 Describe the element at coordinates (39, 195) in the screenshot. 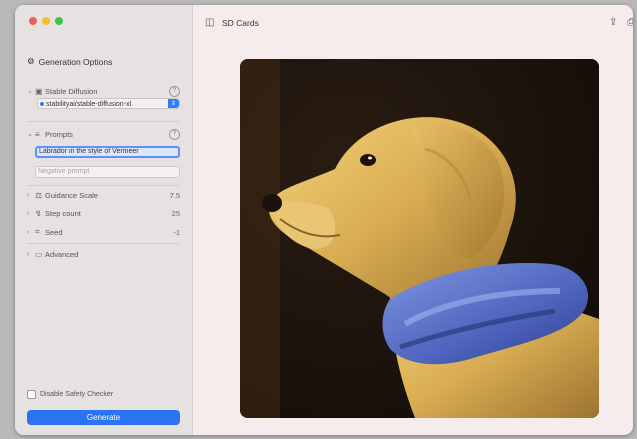

I see `scale-icon: ⚖` at that location.